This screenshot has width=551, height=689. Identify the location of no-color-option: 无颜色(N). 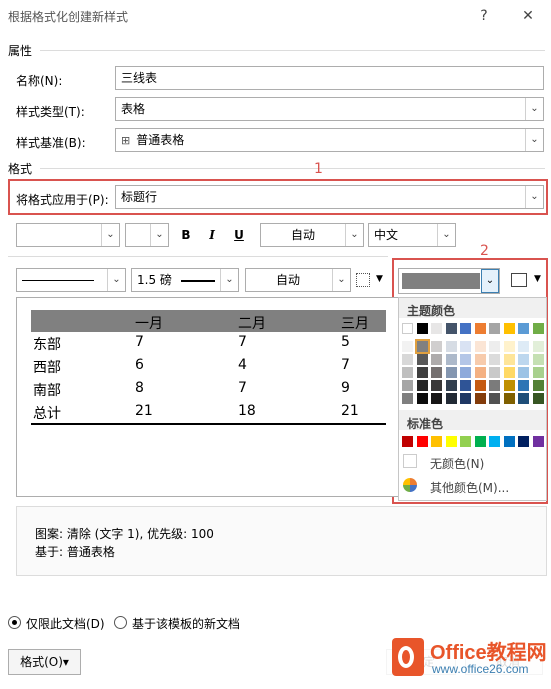
(457, 463).